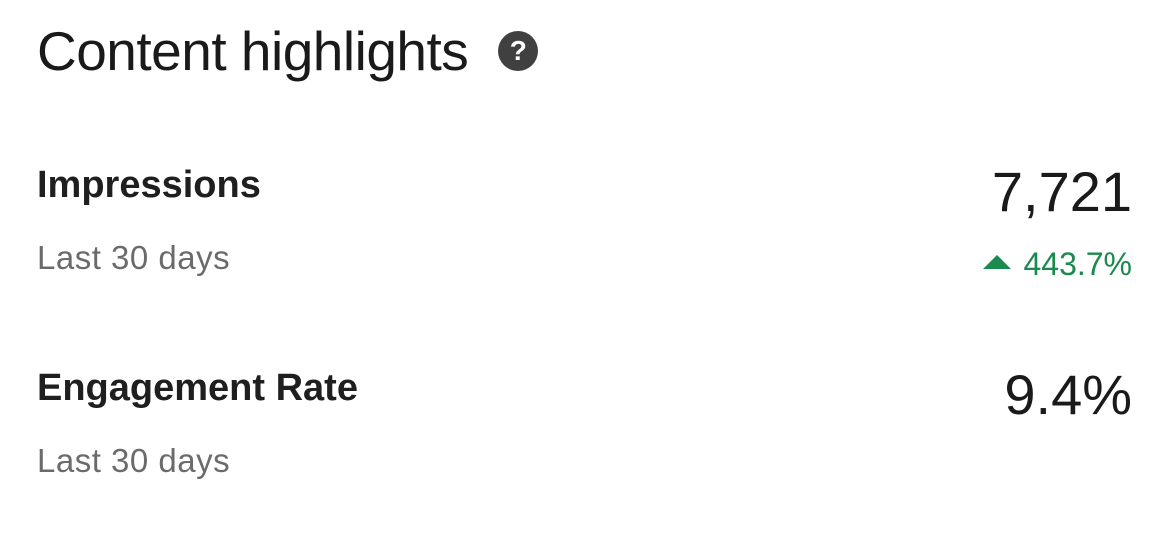  What do you see at coordinates (197, 388) in the screenshot?
I see `metric-label: Engagement Rate` at bounding box center [197, 388].